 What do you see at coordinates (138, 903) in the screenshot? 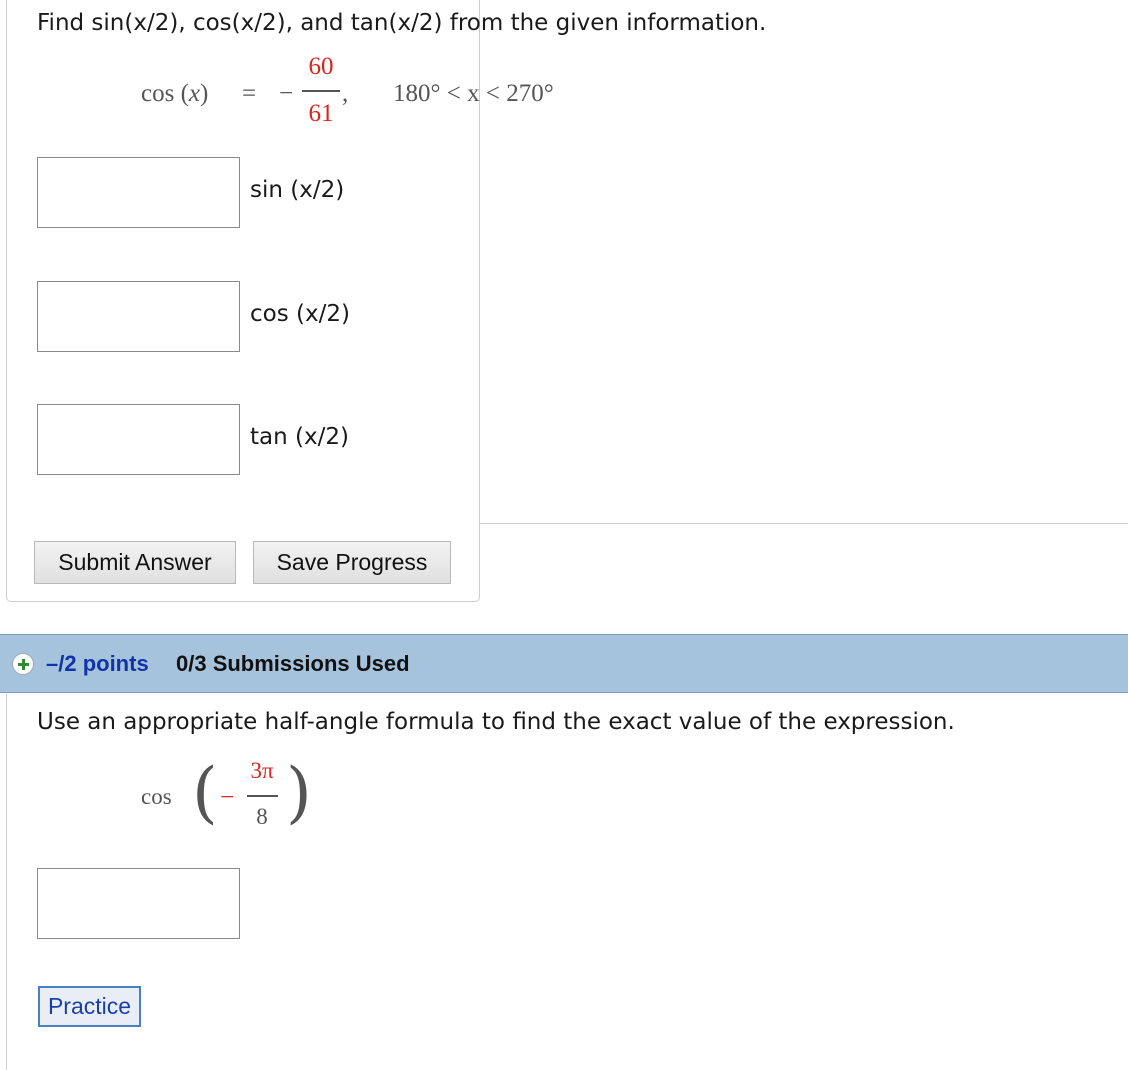
I see `expression-answer-field` at bounding box center [138, 903].